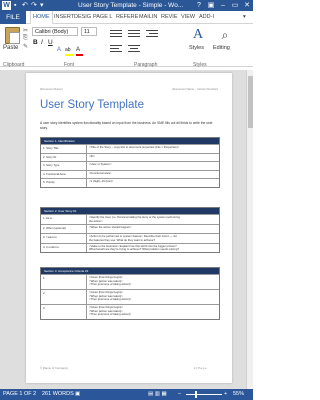 Image resolution: width=320 pixels, height=400 pixels. Describe the element at coordinates (179, 394) in the screenshot. I see `zoom-out-button: –` at that location.